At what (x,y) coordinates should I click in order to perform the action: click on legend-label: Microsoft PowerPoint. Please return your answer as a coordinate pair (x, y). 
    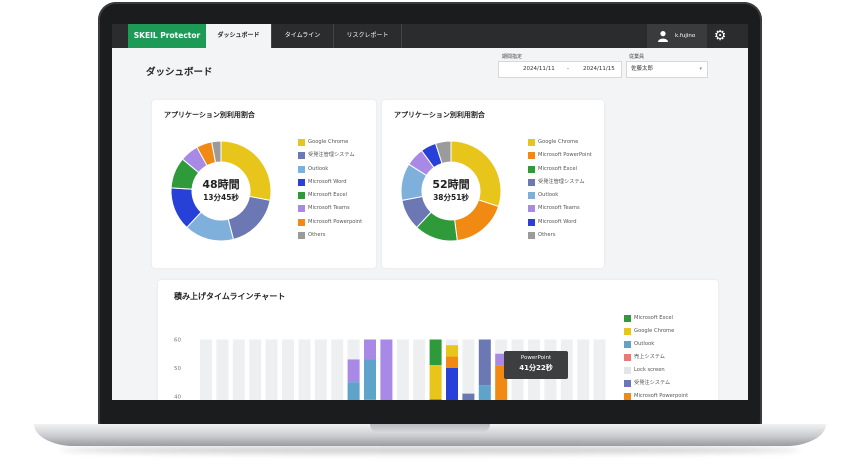
    Looking at the image, I should click on (565, 155).